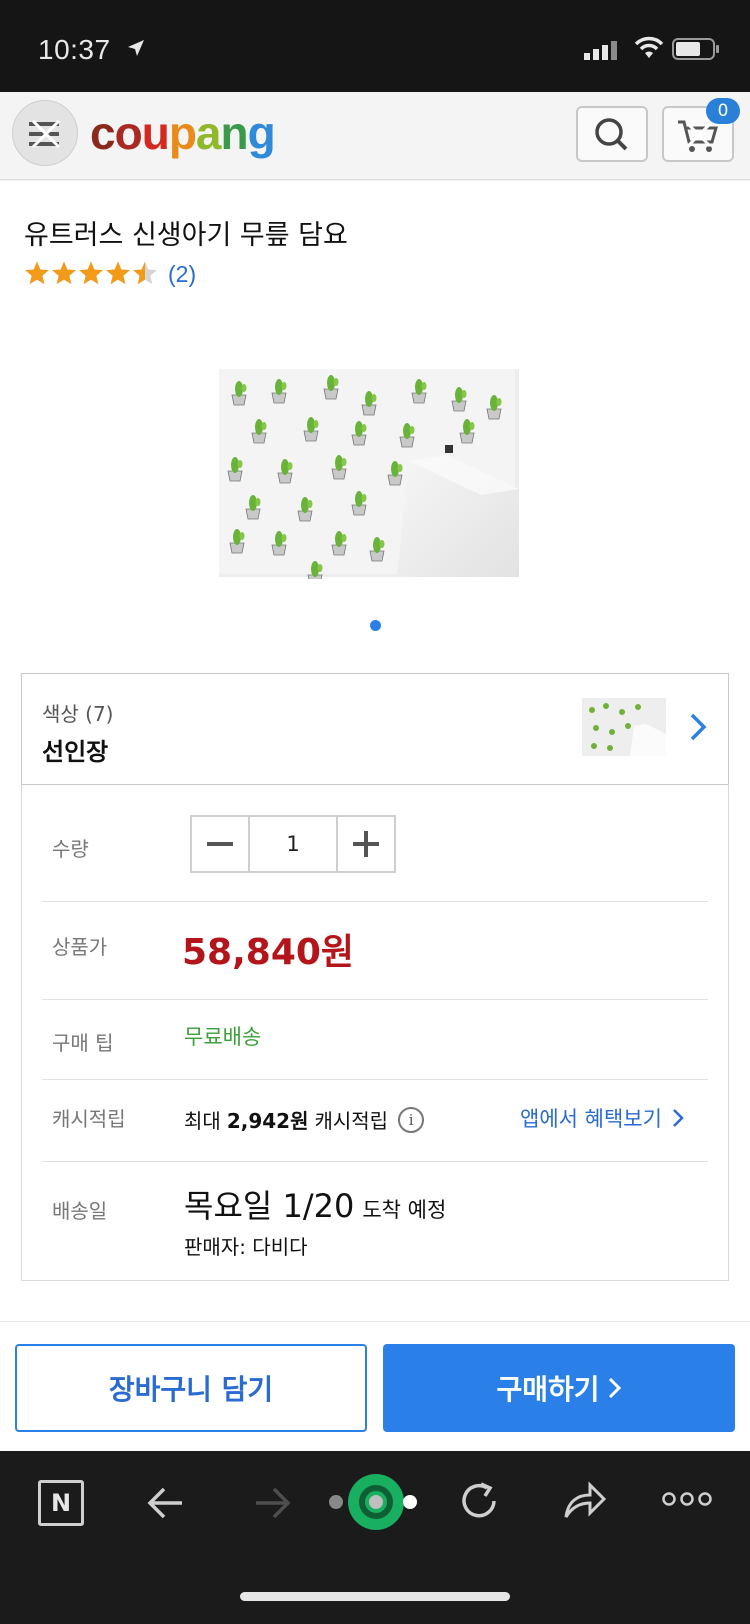  I want to click on price-label: 상품가, so click(80, 947).